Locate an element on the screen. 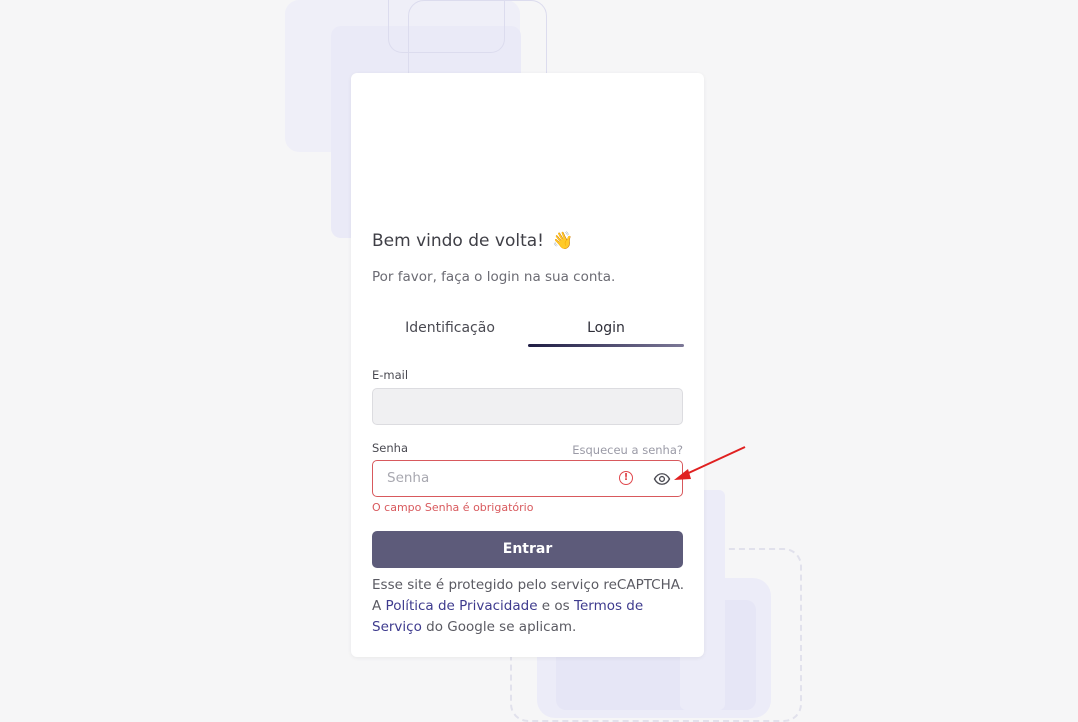  exclamation-circle-icon: ! is located at coordinates (626, 478).